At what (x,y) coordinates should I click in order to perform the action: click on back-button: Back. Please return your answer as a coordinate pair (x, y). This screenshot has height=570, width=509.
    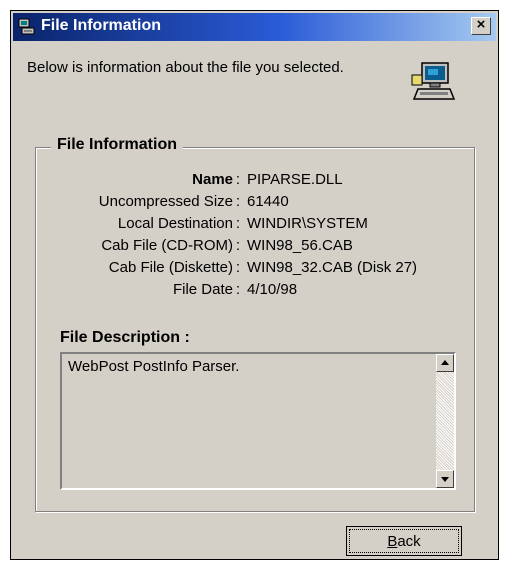
    Looking at the image, I should click on (404, 541).